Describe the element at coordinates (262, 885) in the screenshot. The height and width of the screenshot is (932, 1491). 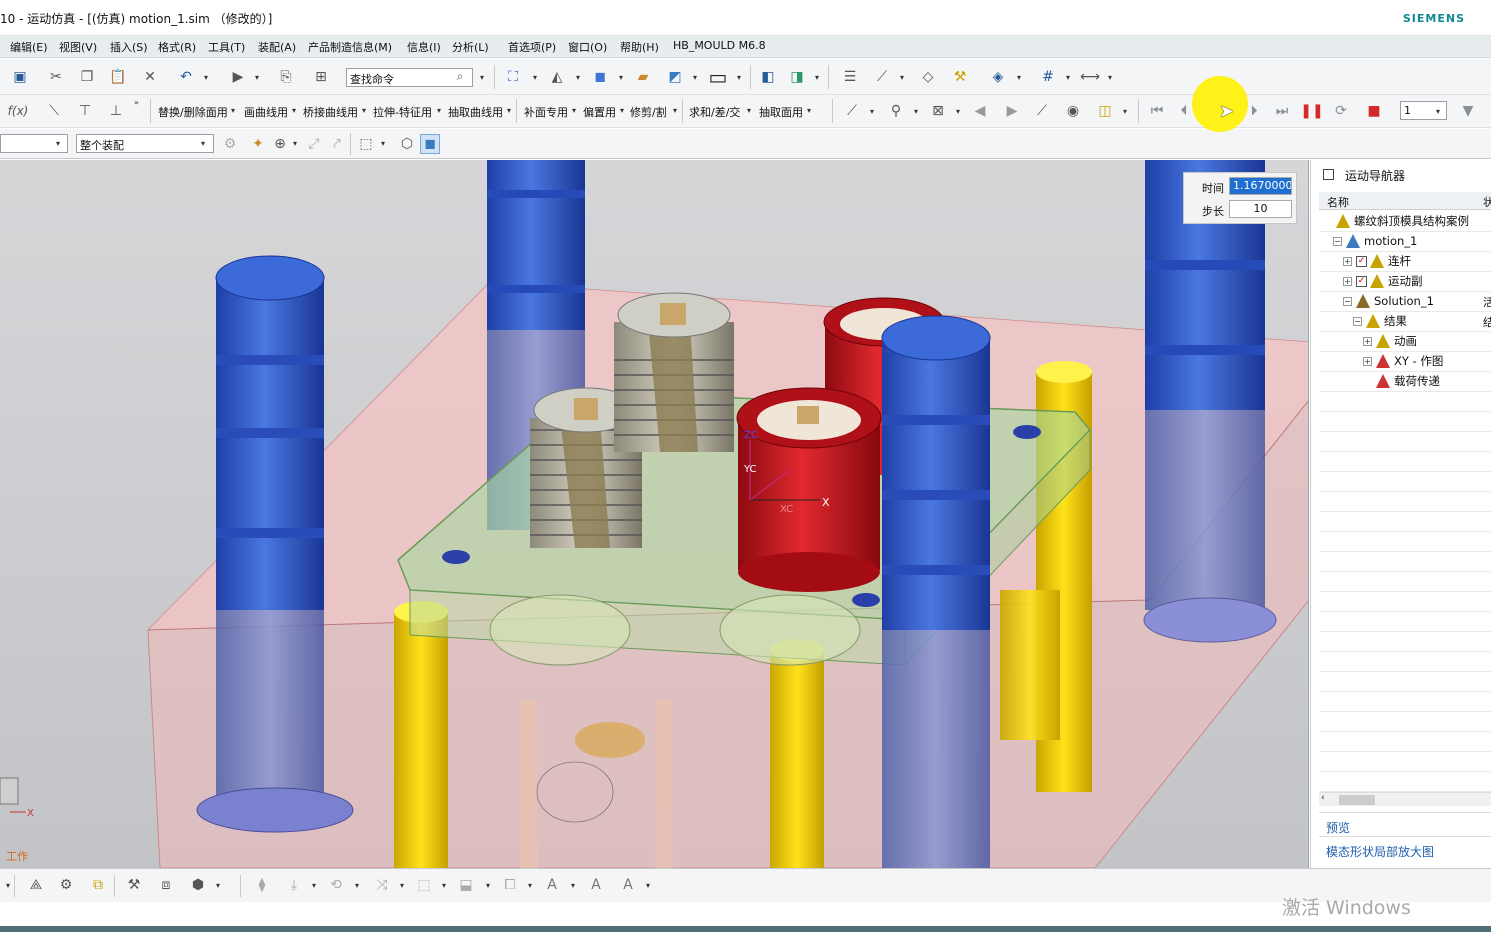
I see `contact-icon: ⧫` at that location.